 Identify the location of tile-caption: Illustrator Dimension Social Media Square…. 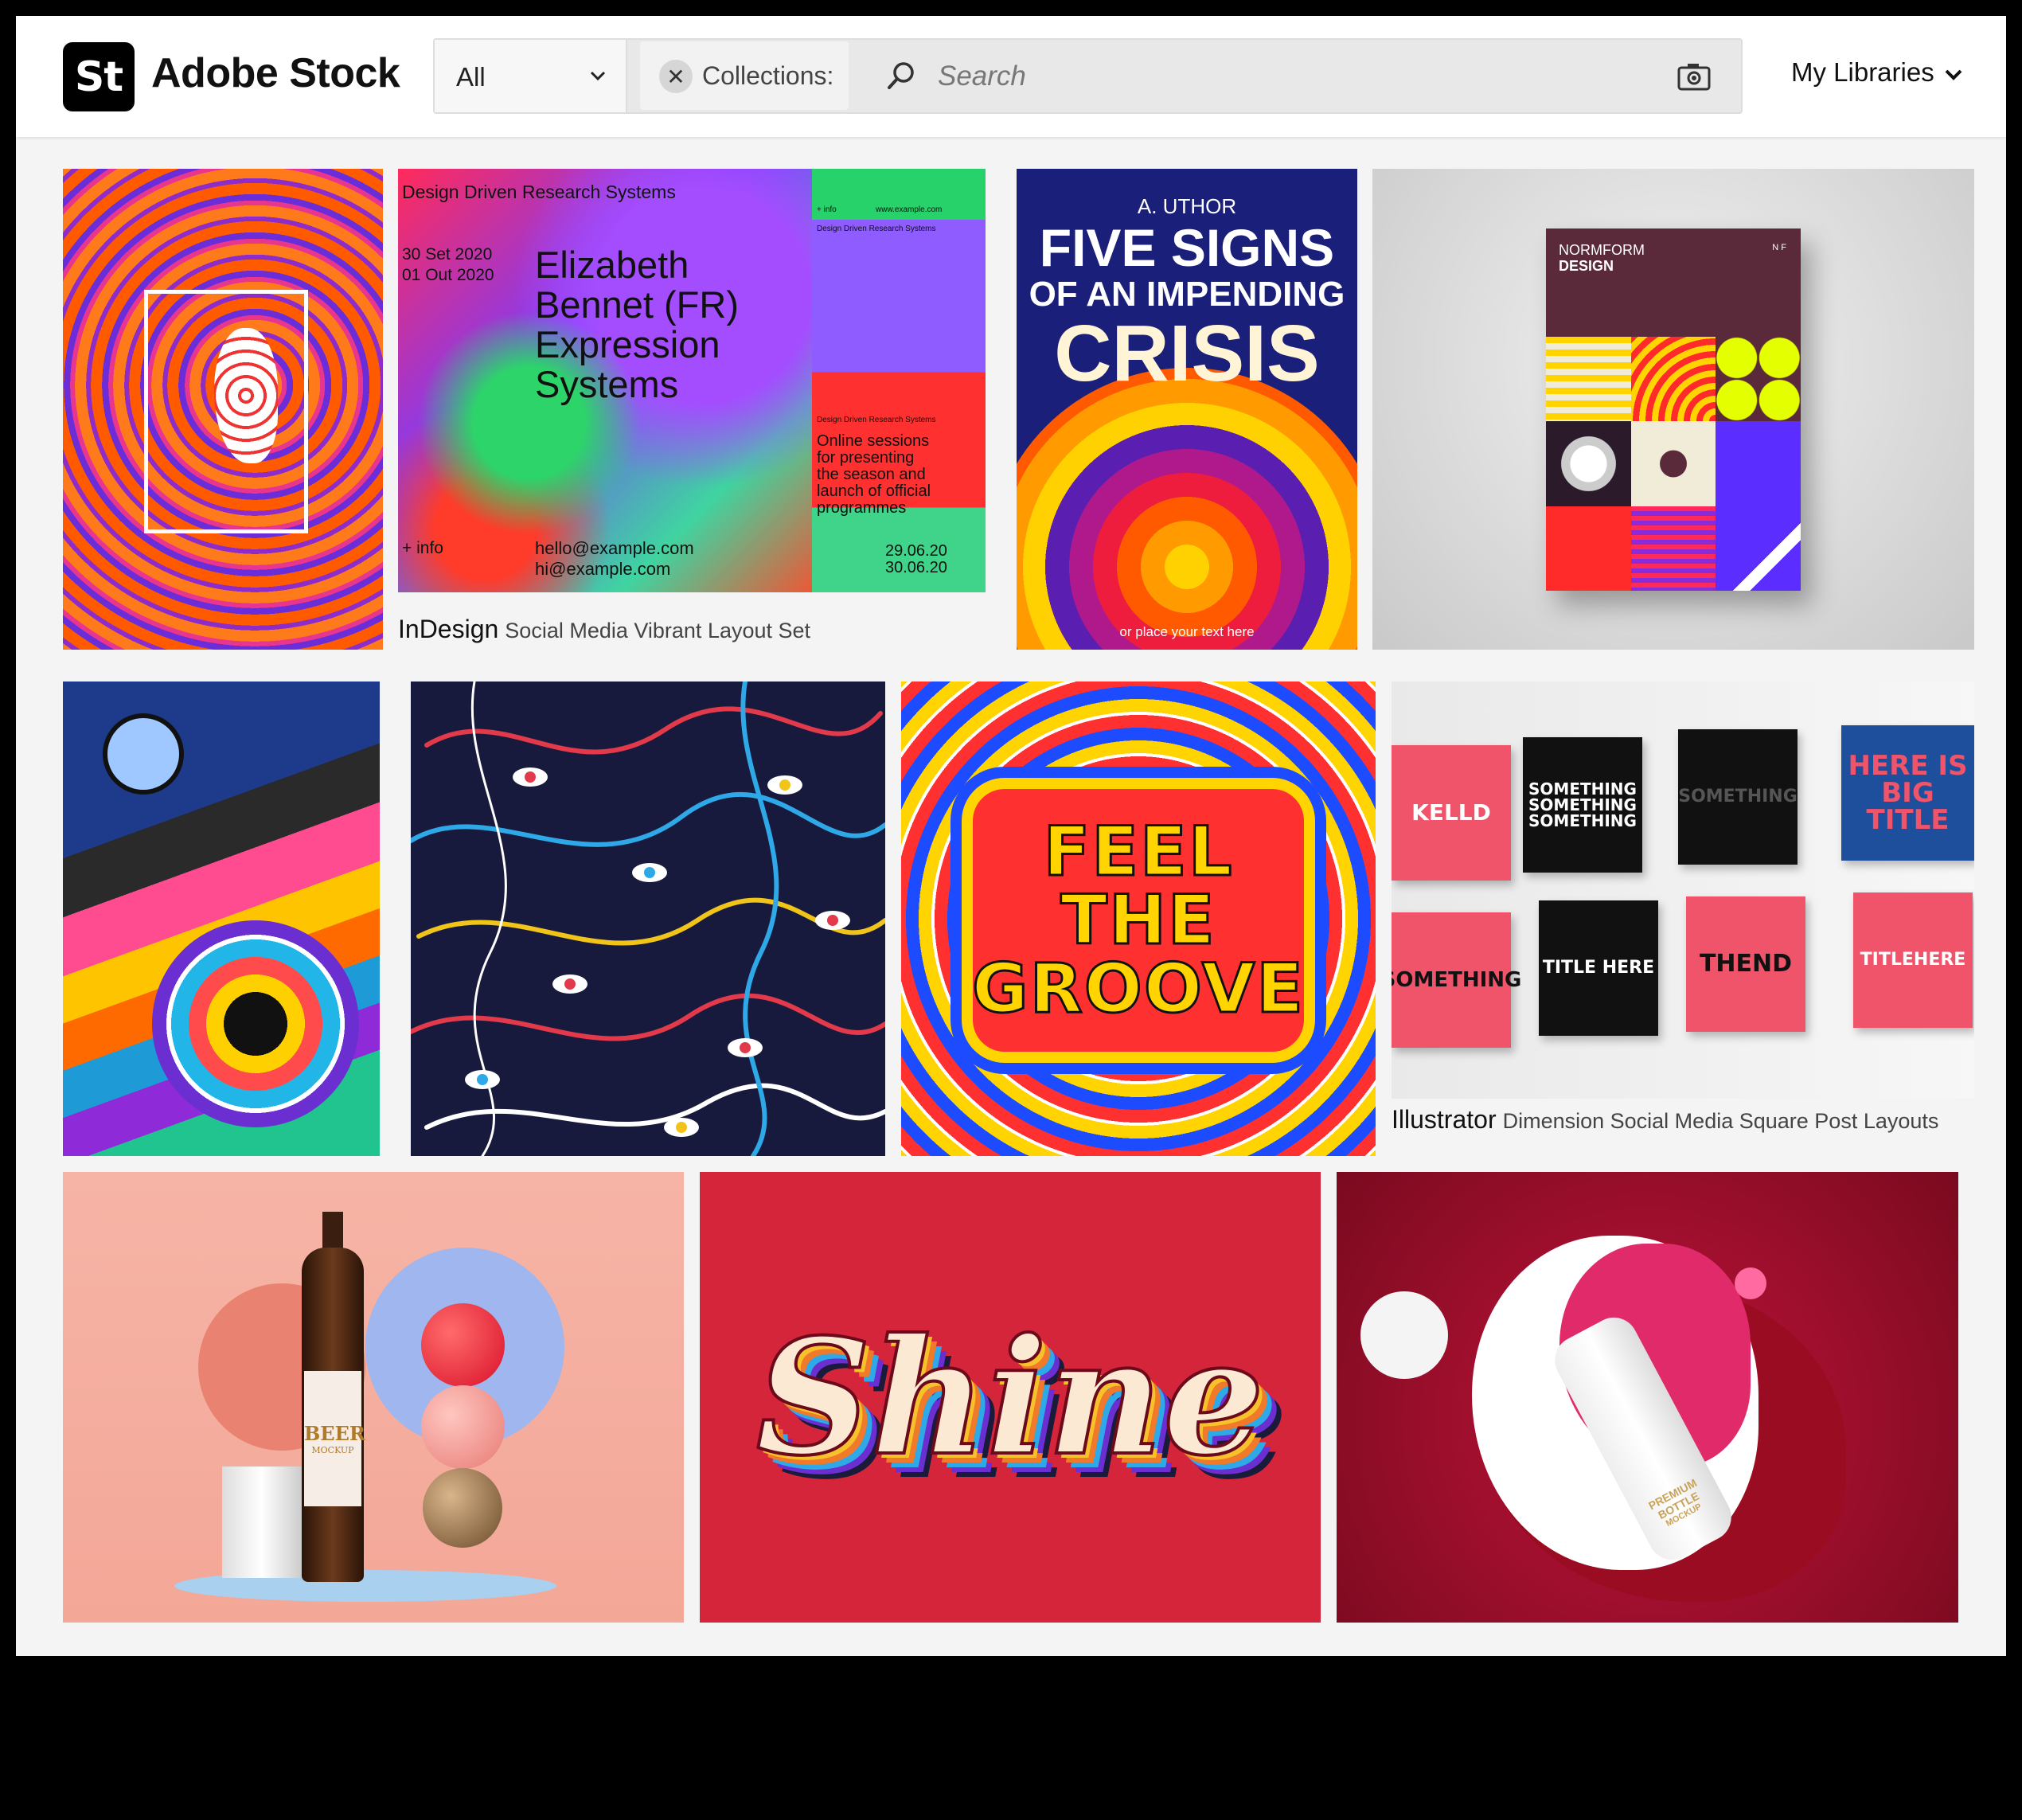
(1665, 1120).